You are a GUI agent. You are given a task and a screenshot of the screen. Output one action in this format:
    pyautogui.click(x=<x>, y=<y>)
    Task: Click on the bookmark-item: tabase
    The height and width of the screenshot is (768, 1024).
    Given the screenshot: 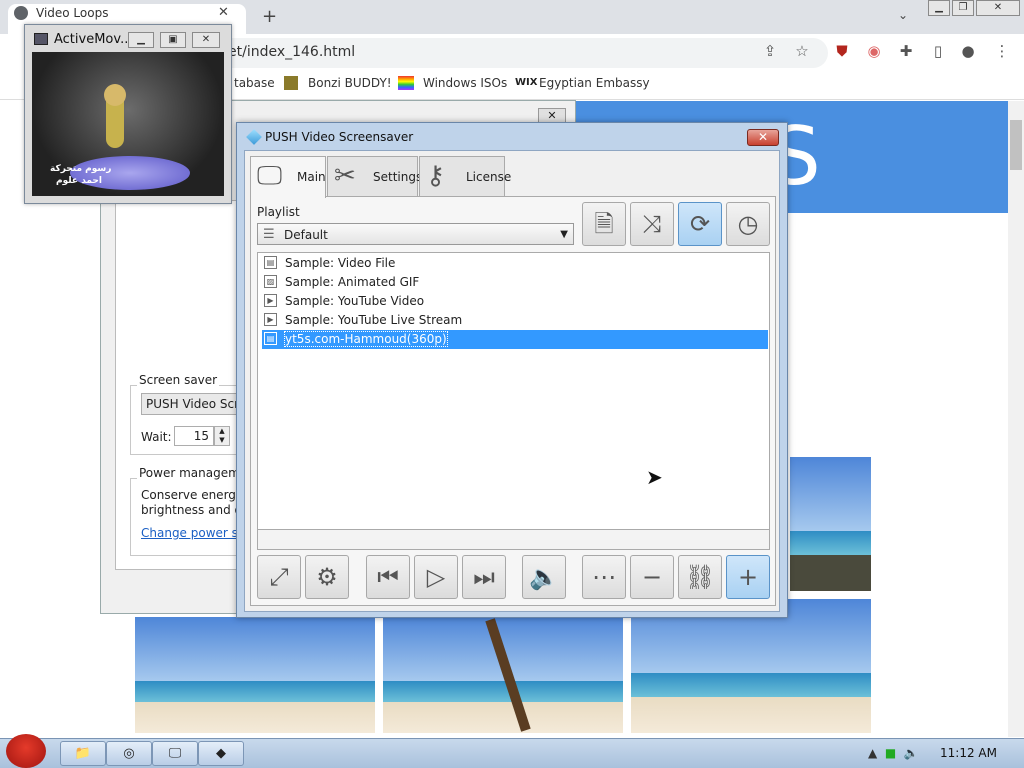 What is the action you would take?
    pyautogui.click(x=254, y=83)
    